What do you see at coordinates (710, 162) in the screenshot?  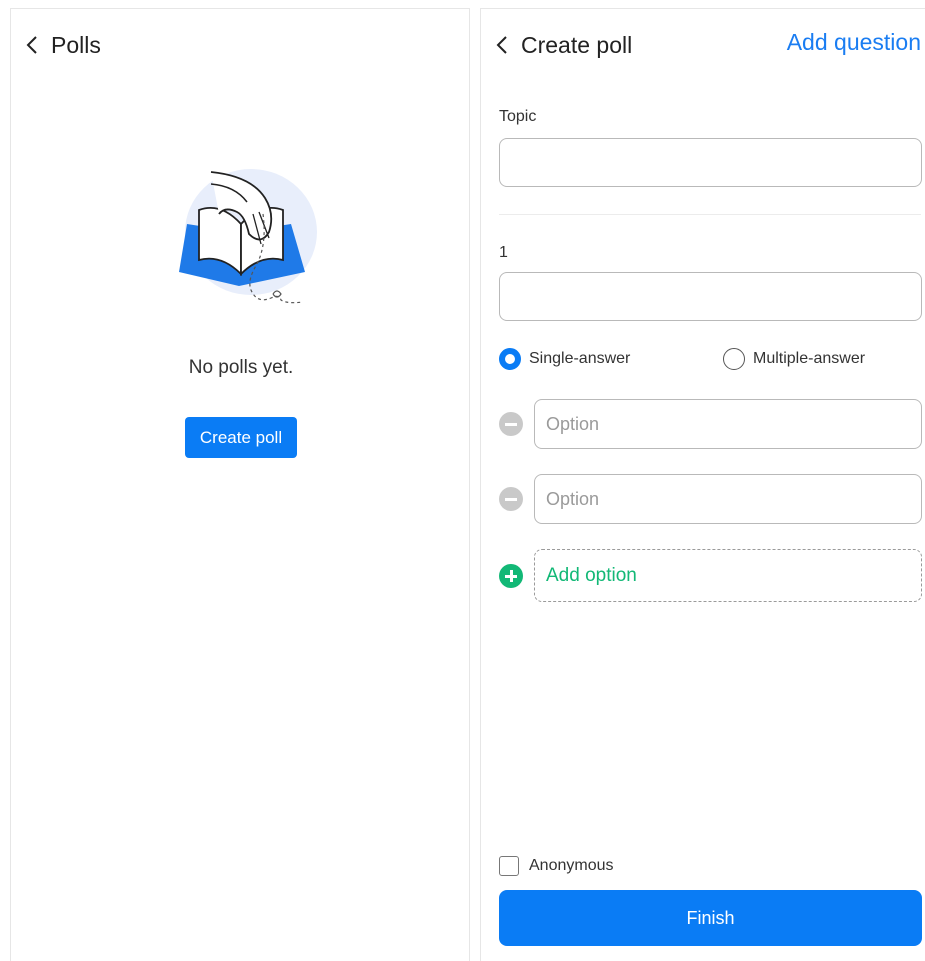 I see `topic-input` at bounding box center [710, 162].